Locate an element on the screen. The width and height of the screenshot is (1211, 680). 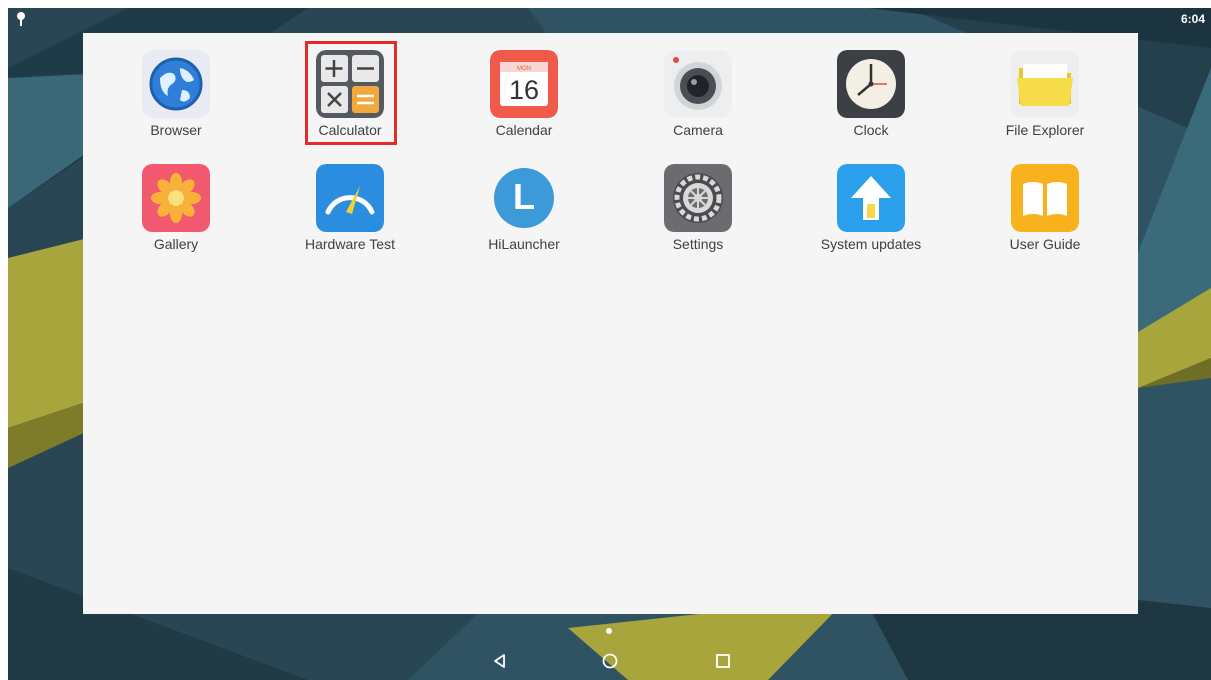
calendar-icon: MON 16 is located at coordinates (524, 84).